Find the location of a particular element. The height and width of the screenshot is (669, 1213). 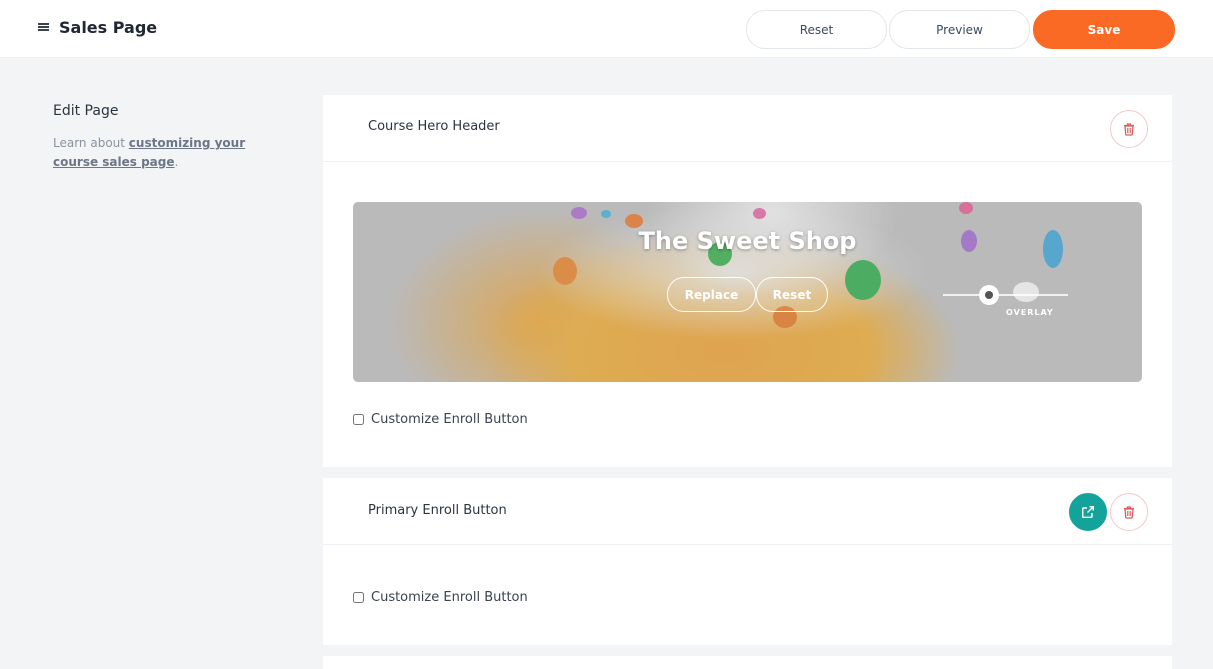

page-title: Sales Page is located at coordinates (108, 27).